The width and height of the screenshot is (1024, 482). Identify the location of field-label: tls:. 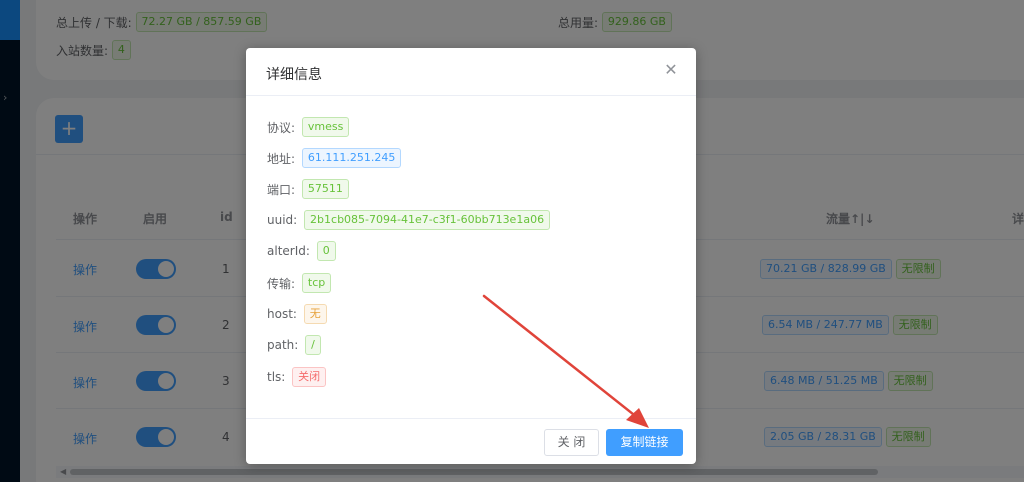
(276, 377).